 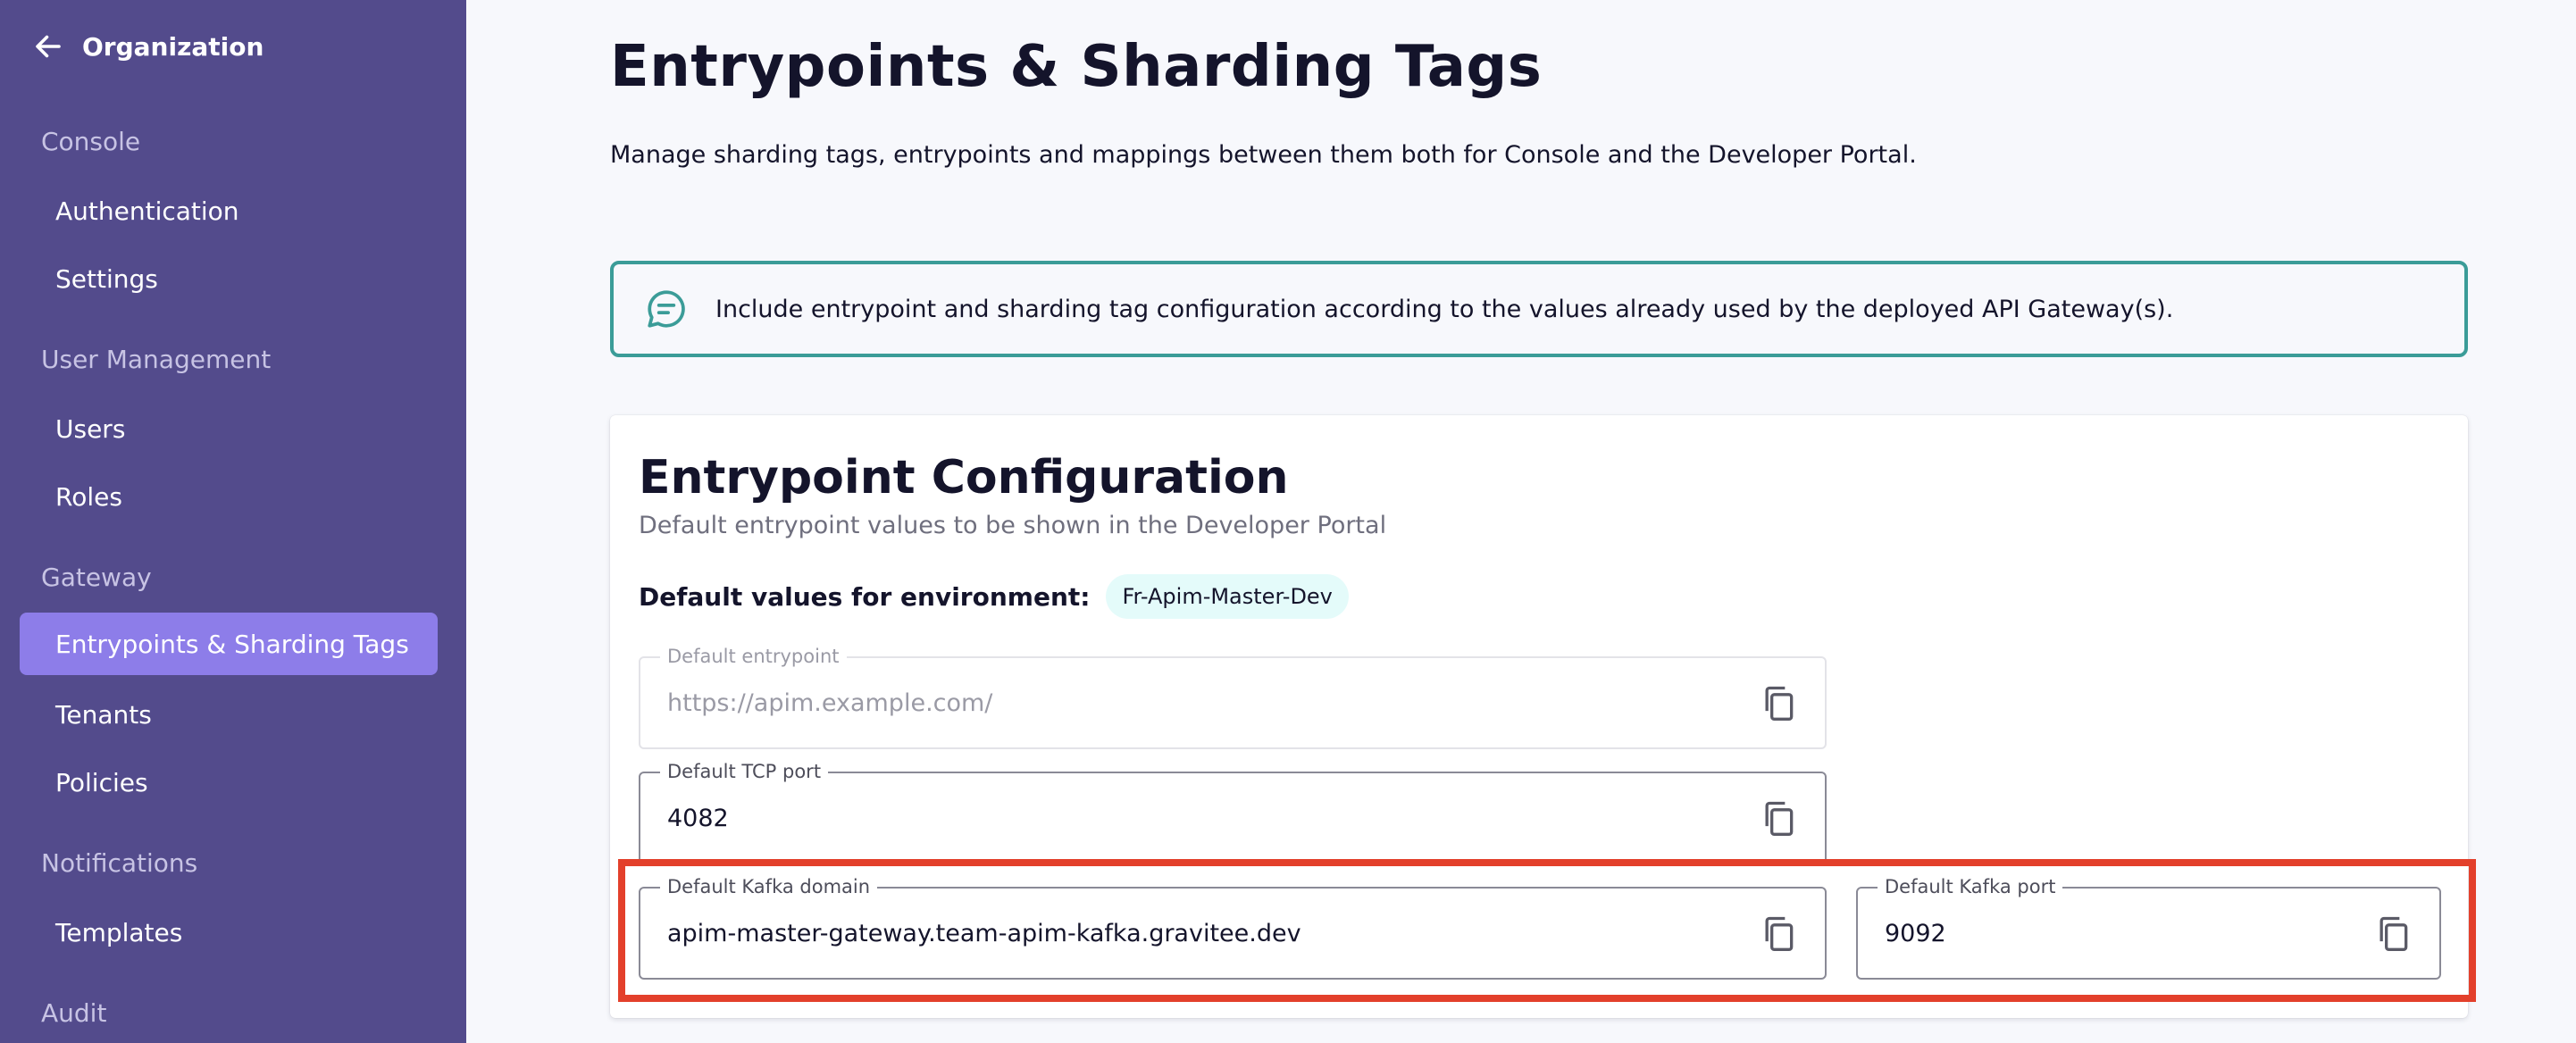 What do you see at coordinates (1228, 596) in the screenshot?
I see `environment-chip: Fr-Apim-Master-Dev` at bounding box center [1228, 596].